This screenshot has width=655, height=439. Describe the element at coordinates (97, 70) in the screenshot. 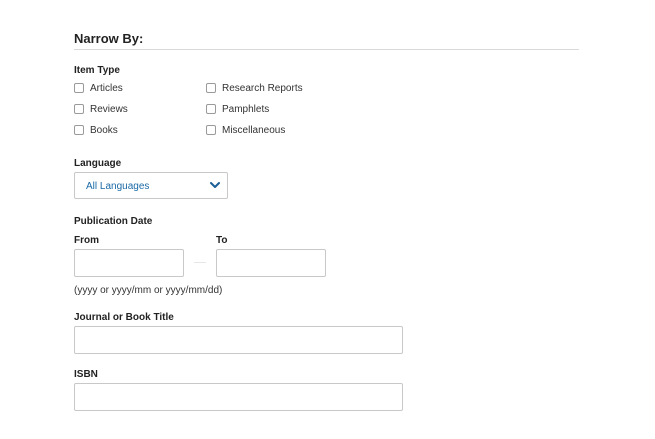

I see `item-type-label: Item Type` at that location.